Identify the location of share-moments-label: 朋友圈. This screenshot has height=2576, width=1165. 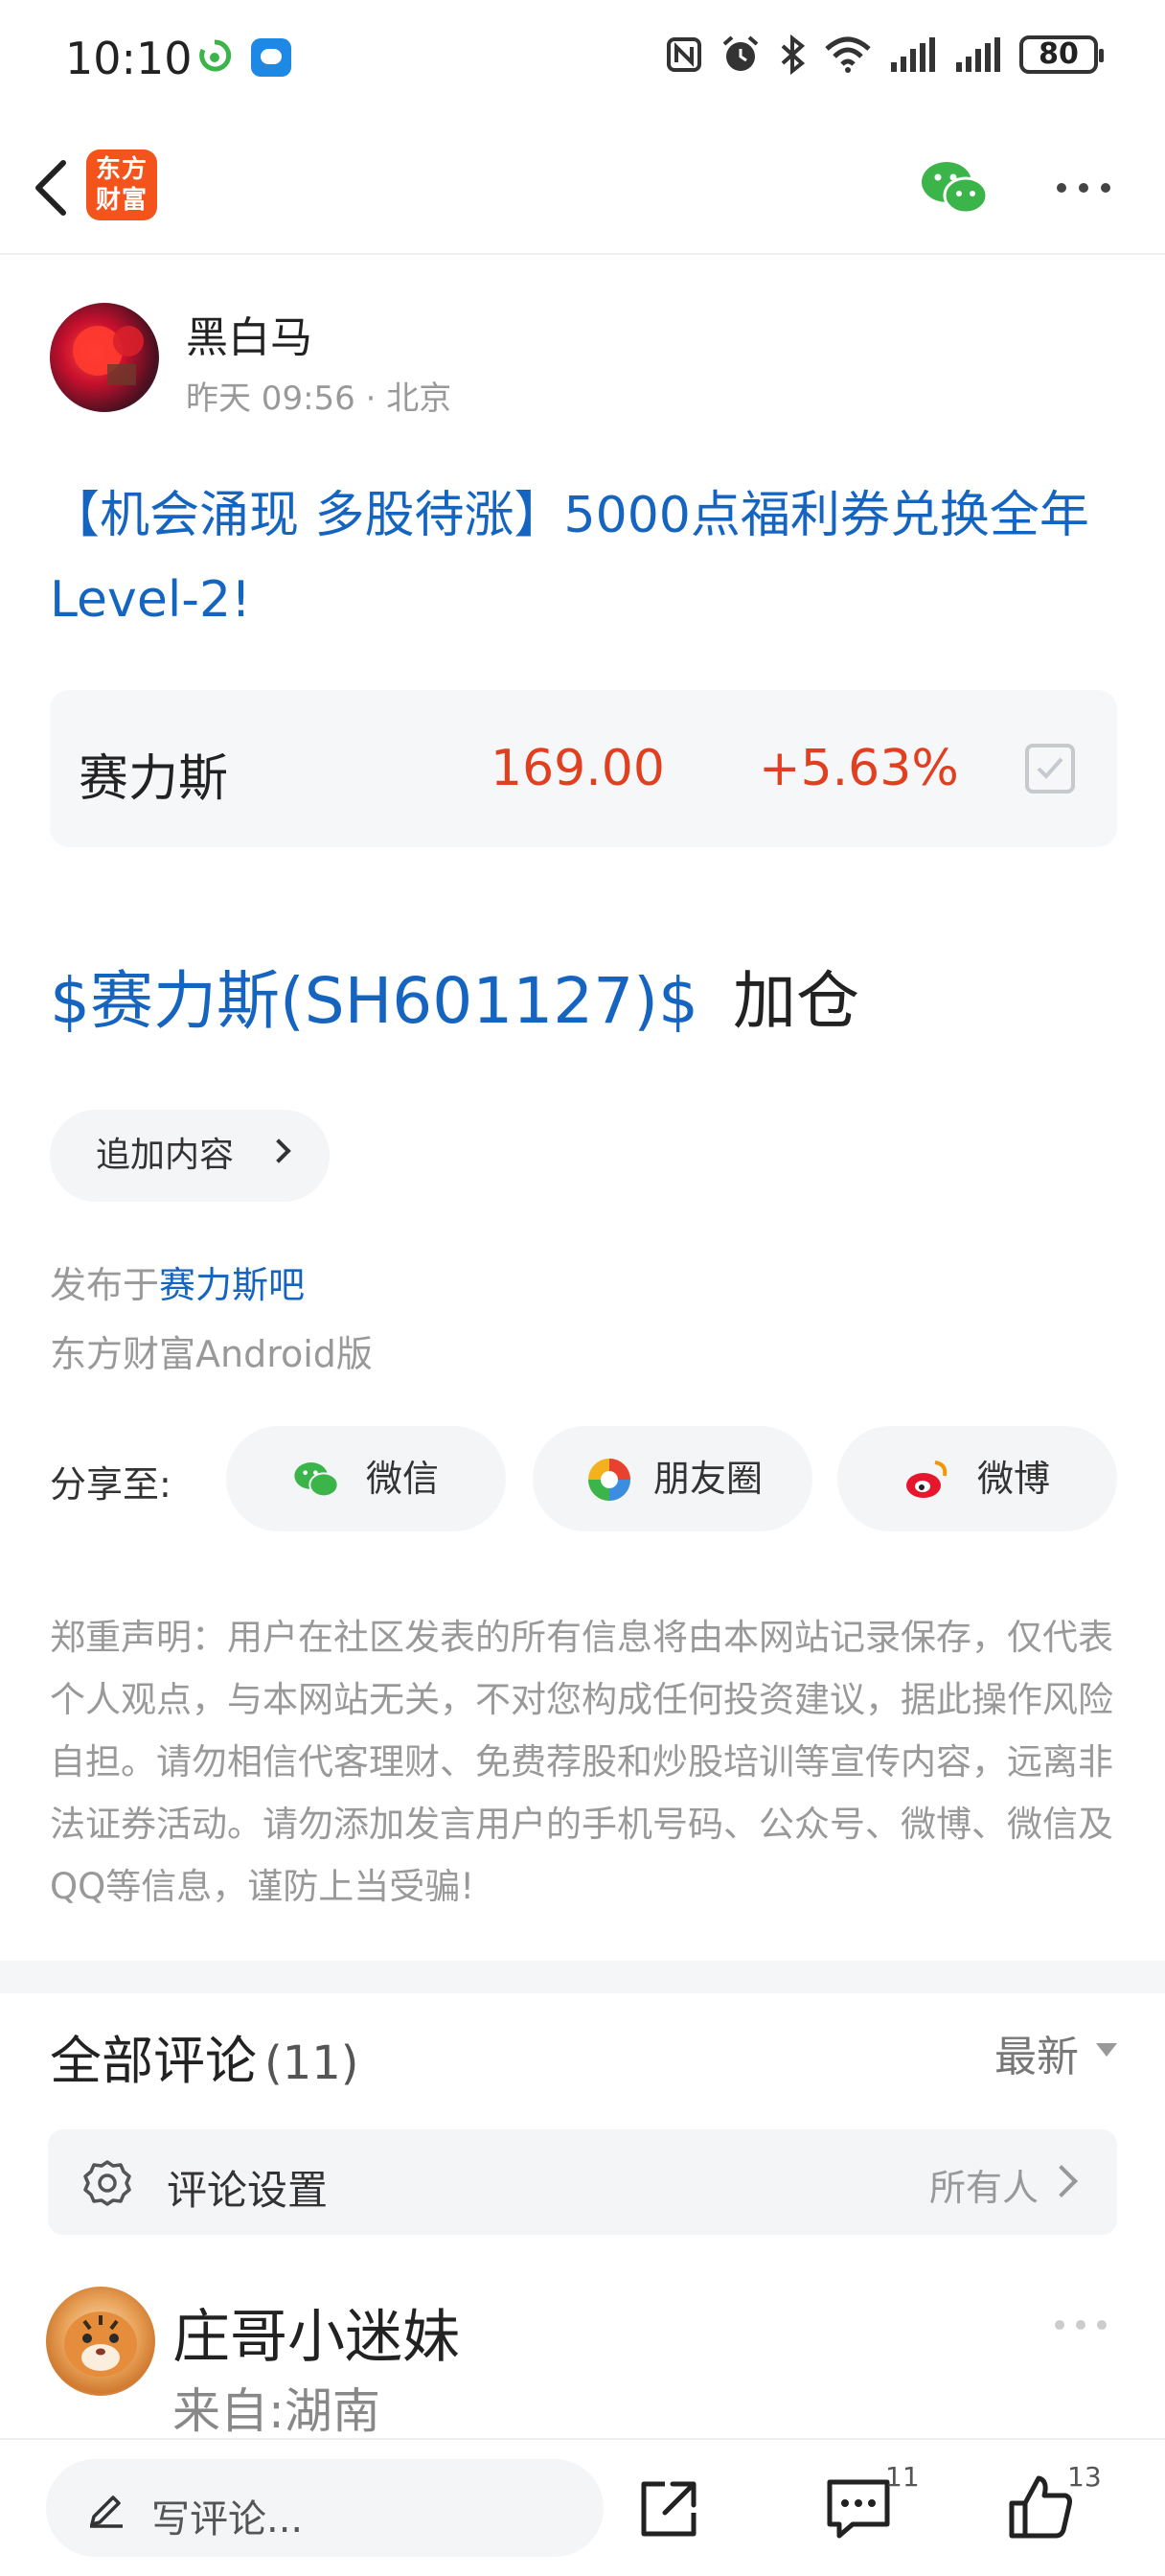
(708, 1479).